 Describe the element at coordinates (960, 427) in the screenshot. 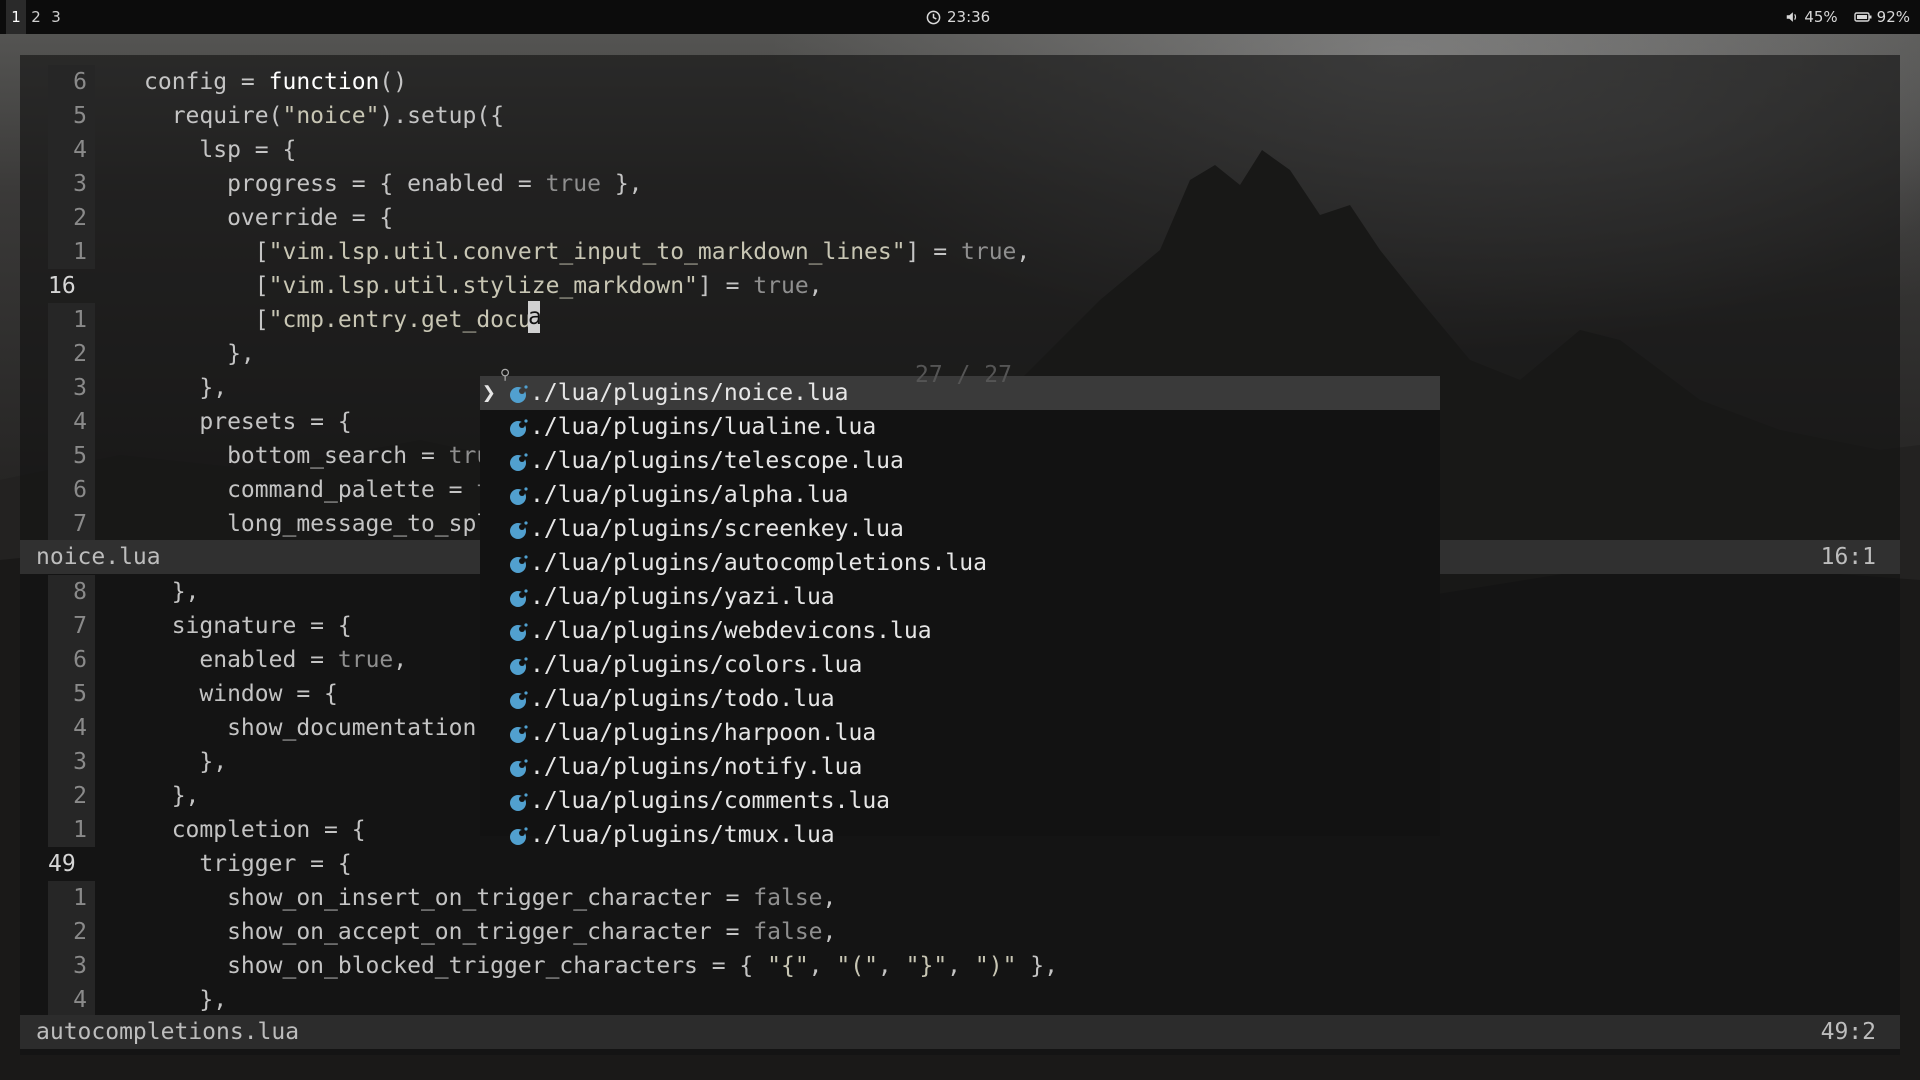

I see `picker-item: ./lua/plugins/lualine.lua` at that location.